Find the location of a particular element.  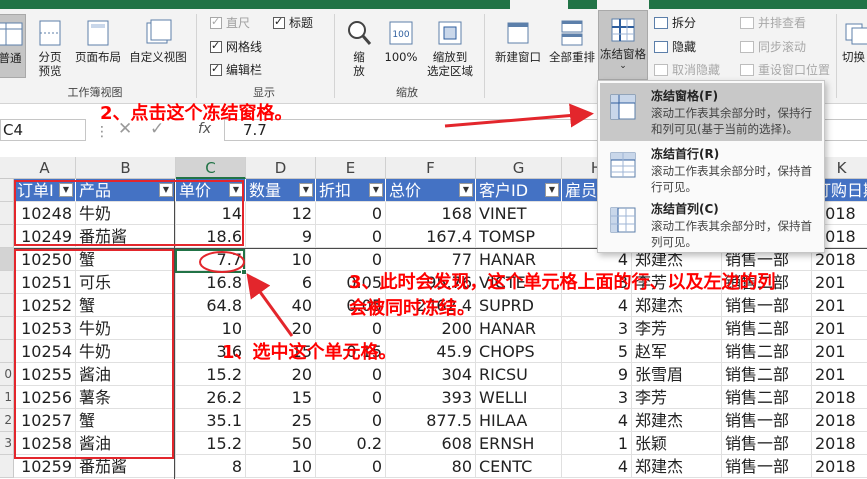

row-header: 2 is located at coordinates (7, 420).